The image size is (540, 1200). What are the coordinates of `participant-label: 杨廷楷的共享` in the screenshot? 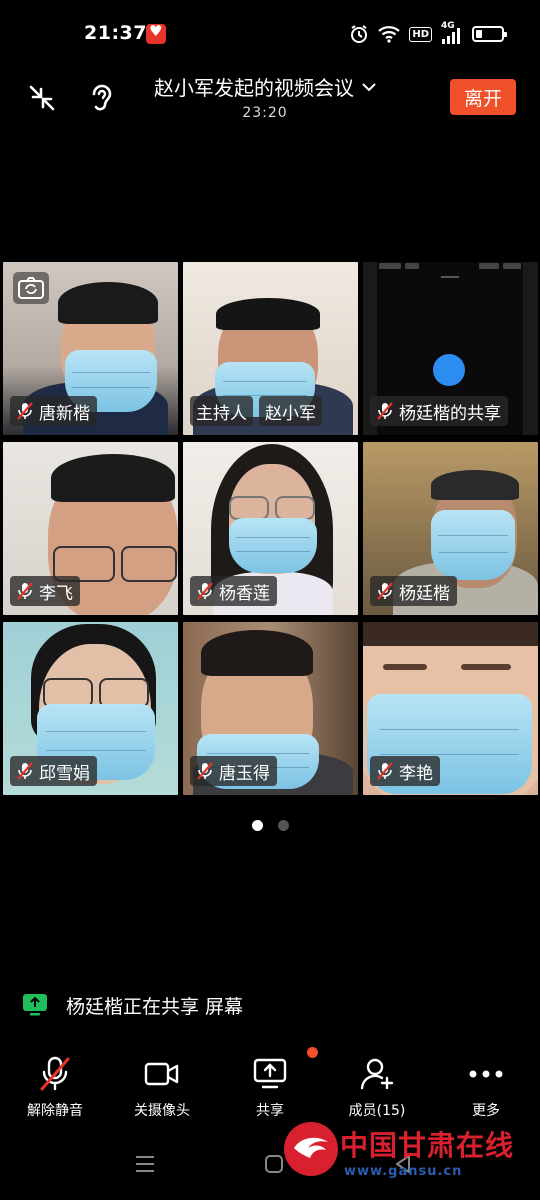 It's located at (439, 411).